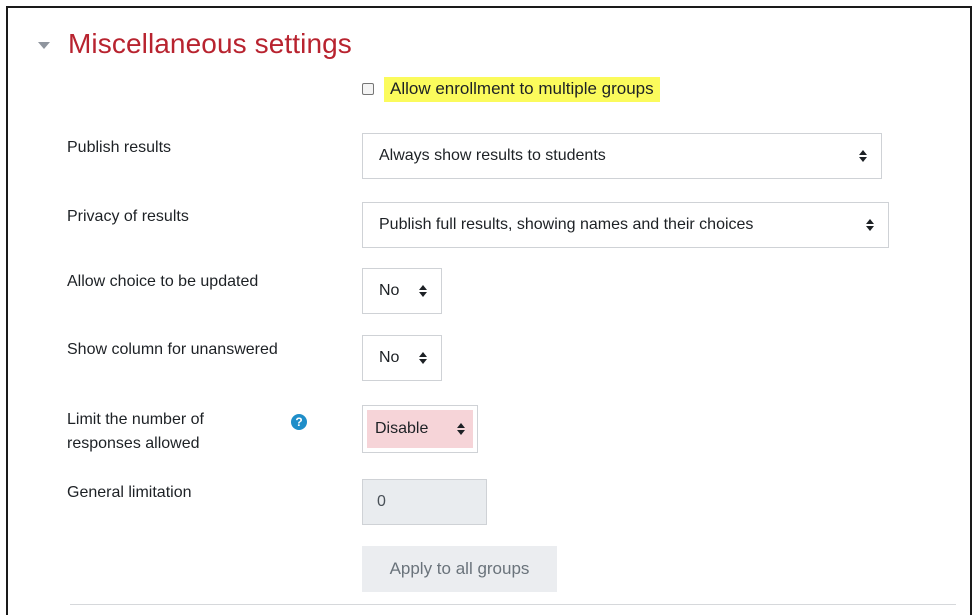  I want to click on show-unanswered-label: Show column for unanswered, so click(172, 349).